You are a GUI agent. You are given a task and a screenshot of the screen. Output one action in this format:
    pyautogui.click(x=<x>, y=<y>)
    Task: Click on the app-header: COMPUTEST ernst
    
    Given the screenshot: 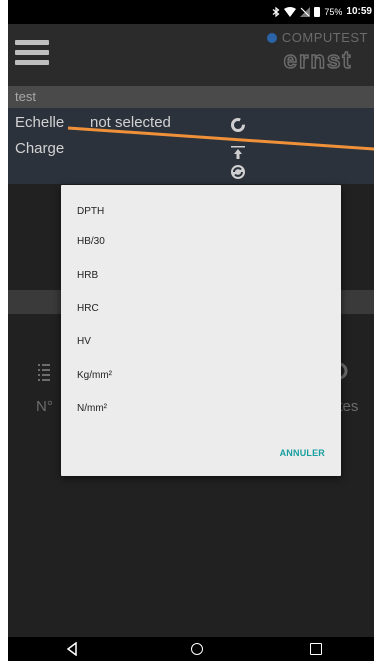 What is the action you would take?
    pyautogui.click(x=191, y=55)
    